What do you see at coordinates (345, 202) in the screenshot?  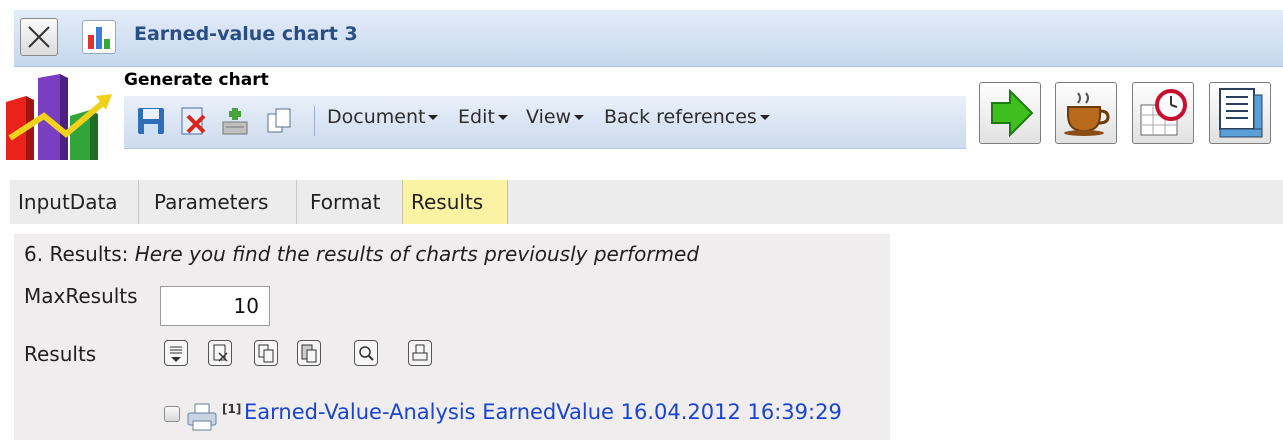 I see `tab-format: Format` at bounding box center [345, 202].